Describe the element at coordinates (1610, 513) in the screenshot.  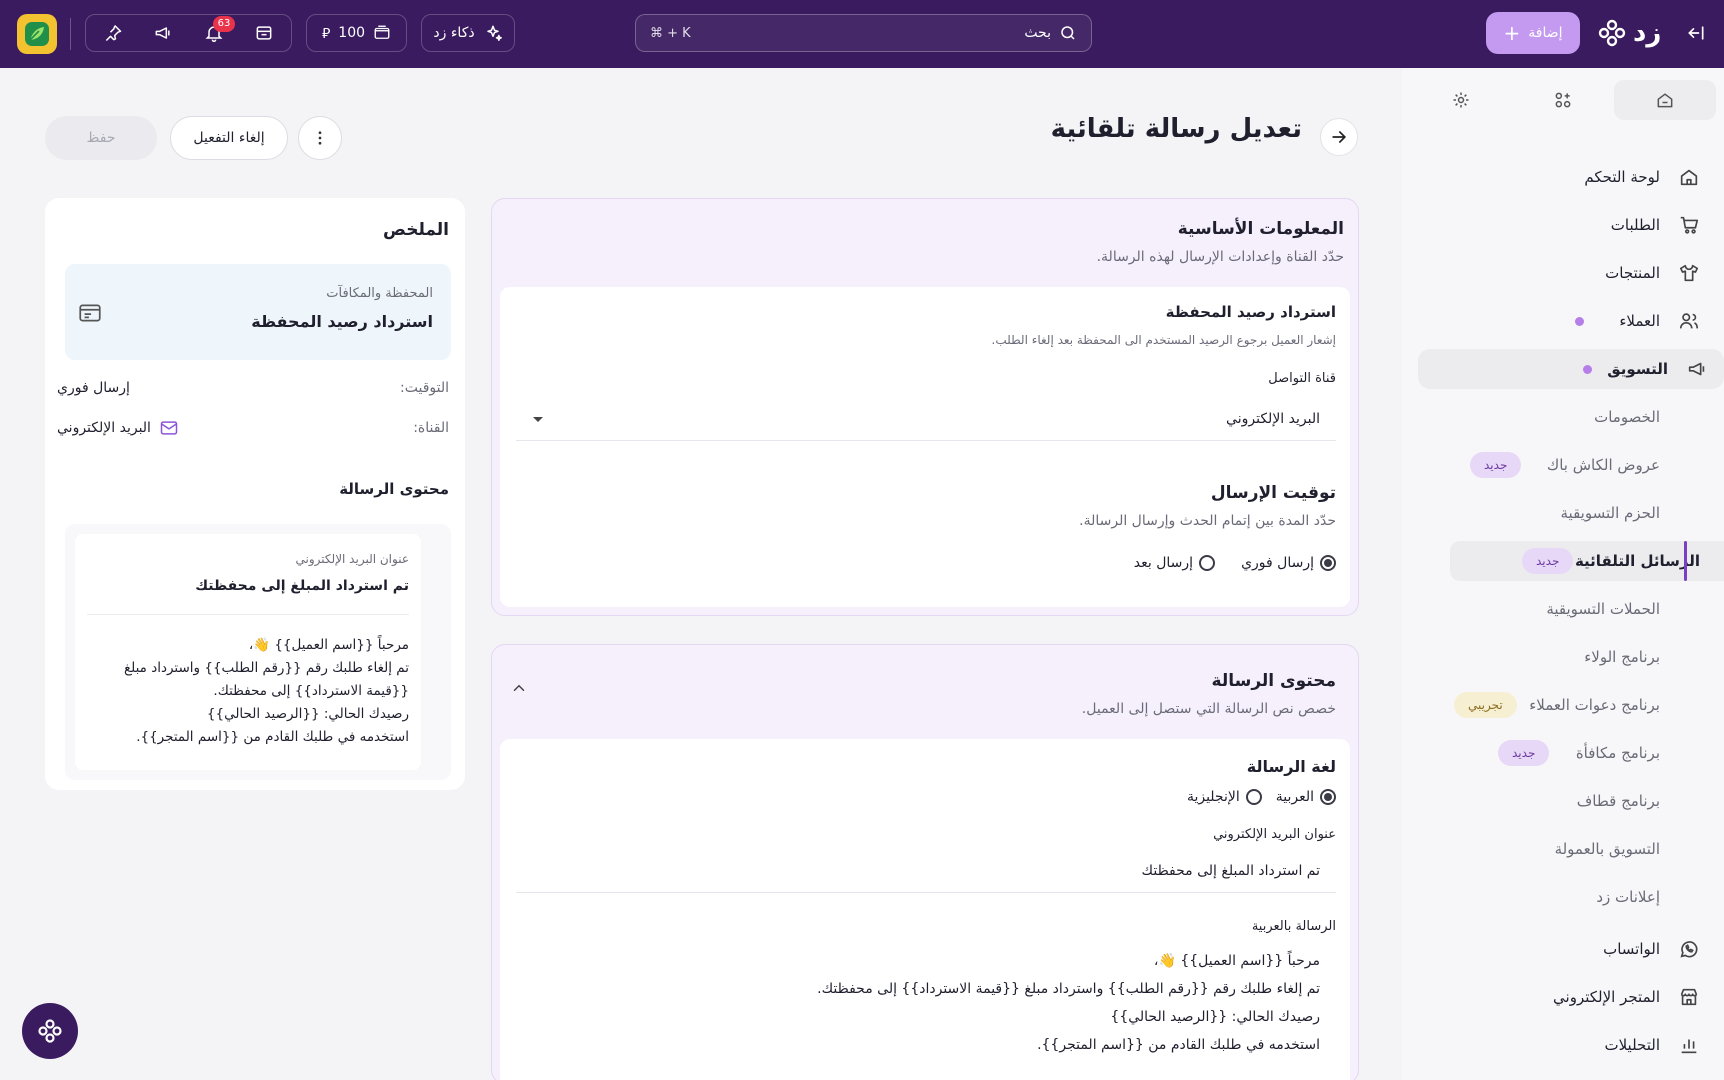
I see `sidebar-item-label: الحزم التسويقية` at that location.